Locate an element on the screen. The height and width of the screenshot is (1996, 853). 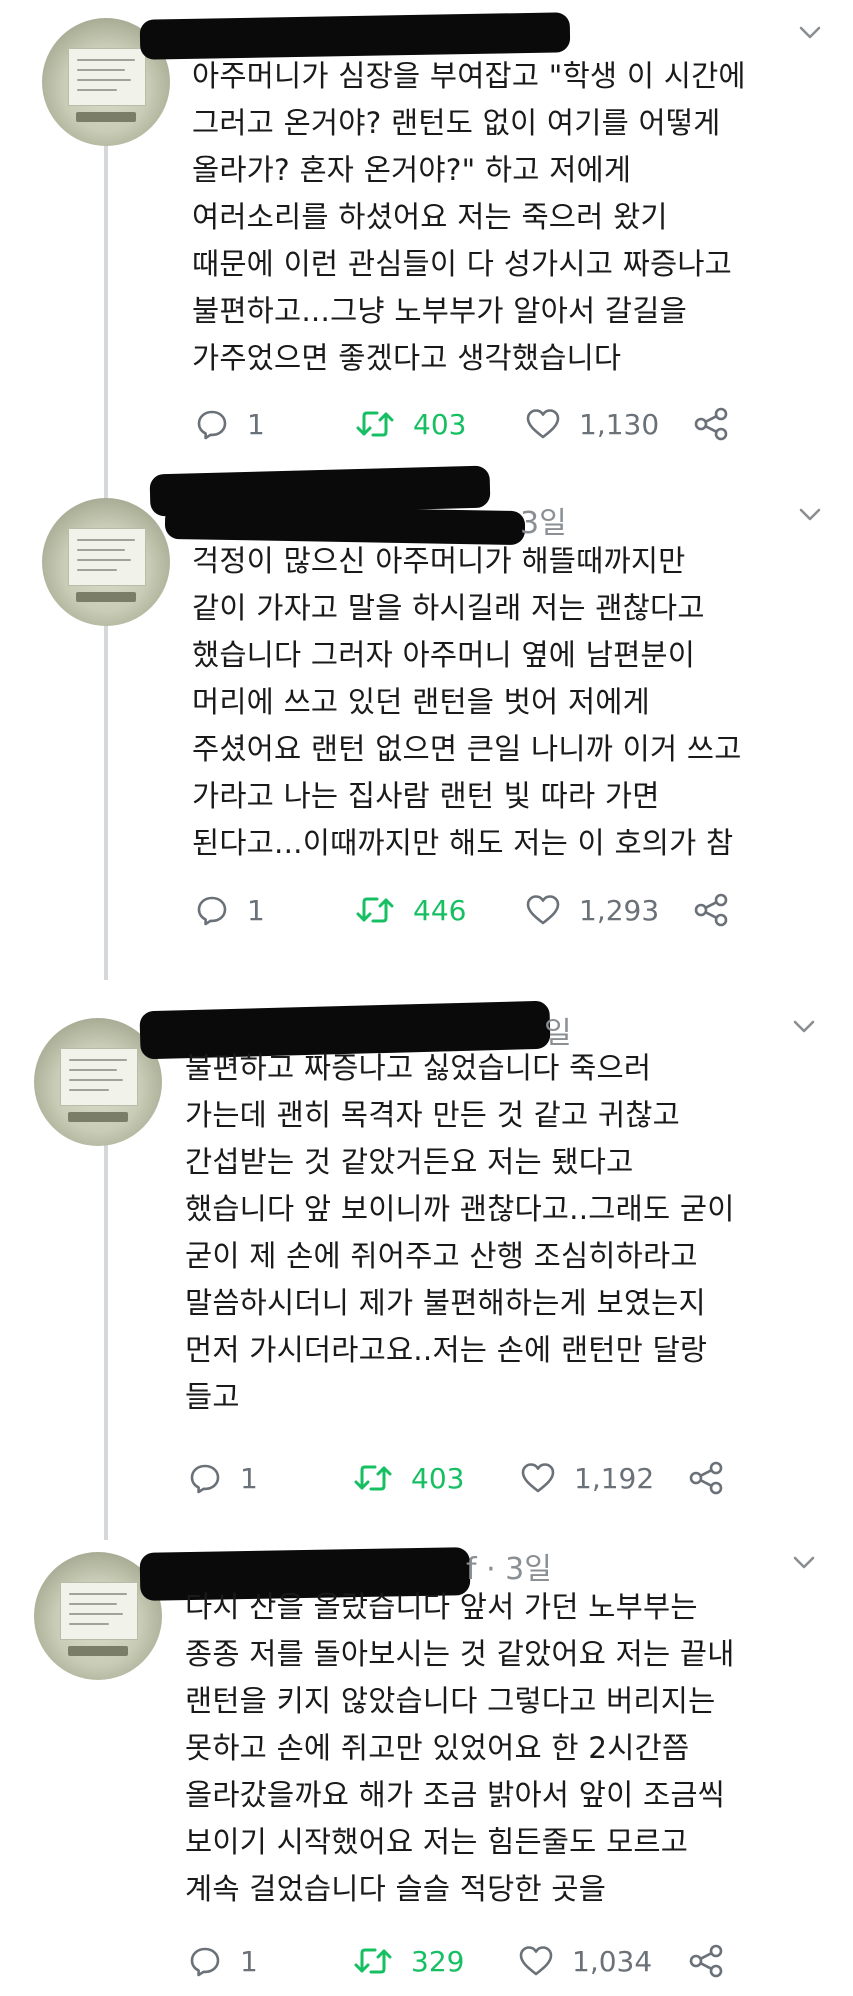
tweet-text-line: 때문에 이런 관심들이 다 성가시고 짜증나고 is located at coordinates (462, 264).